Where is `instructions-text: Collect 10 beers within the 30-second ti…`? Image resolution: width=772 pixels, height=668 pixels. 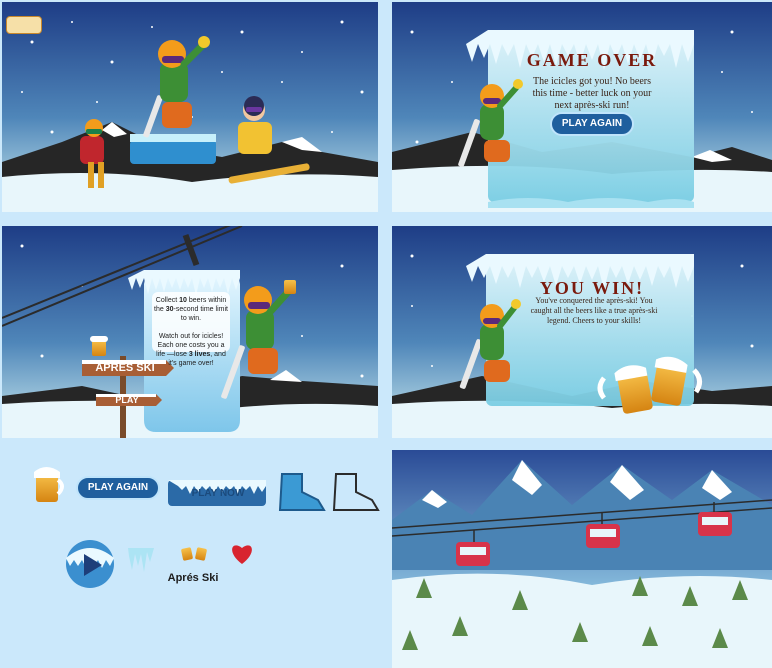
instructions-text: Collect 10 beers within the 30-second ti… is located at coordinates (191, 332).